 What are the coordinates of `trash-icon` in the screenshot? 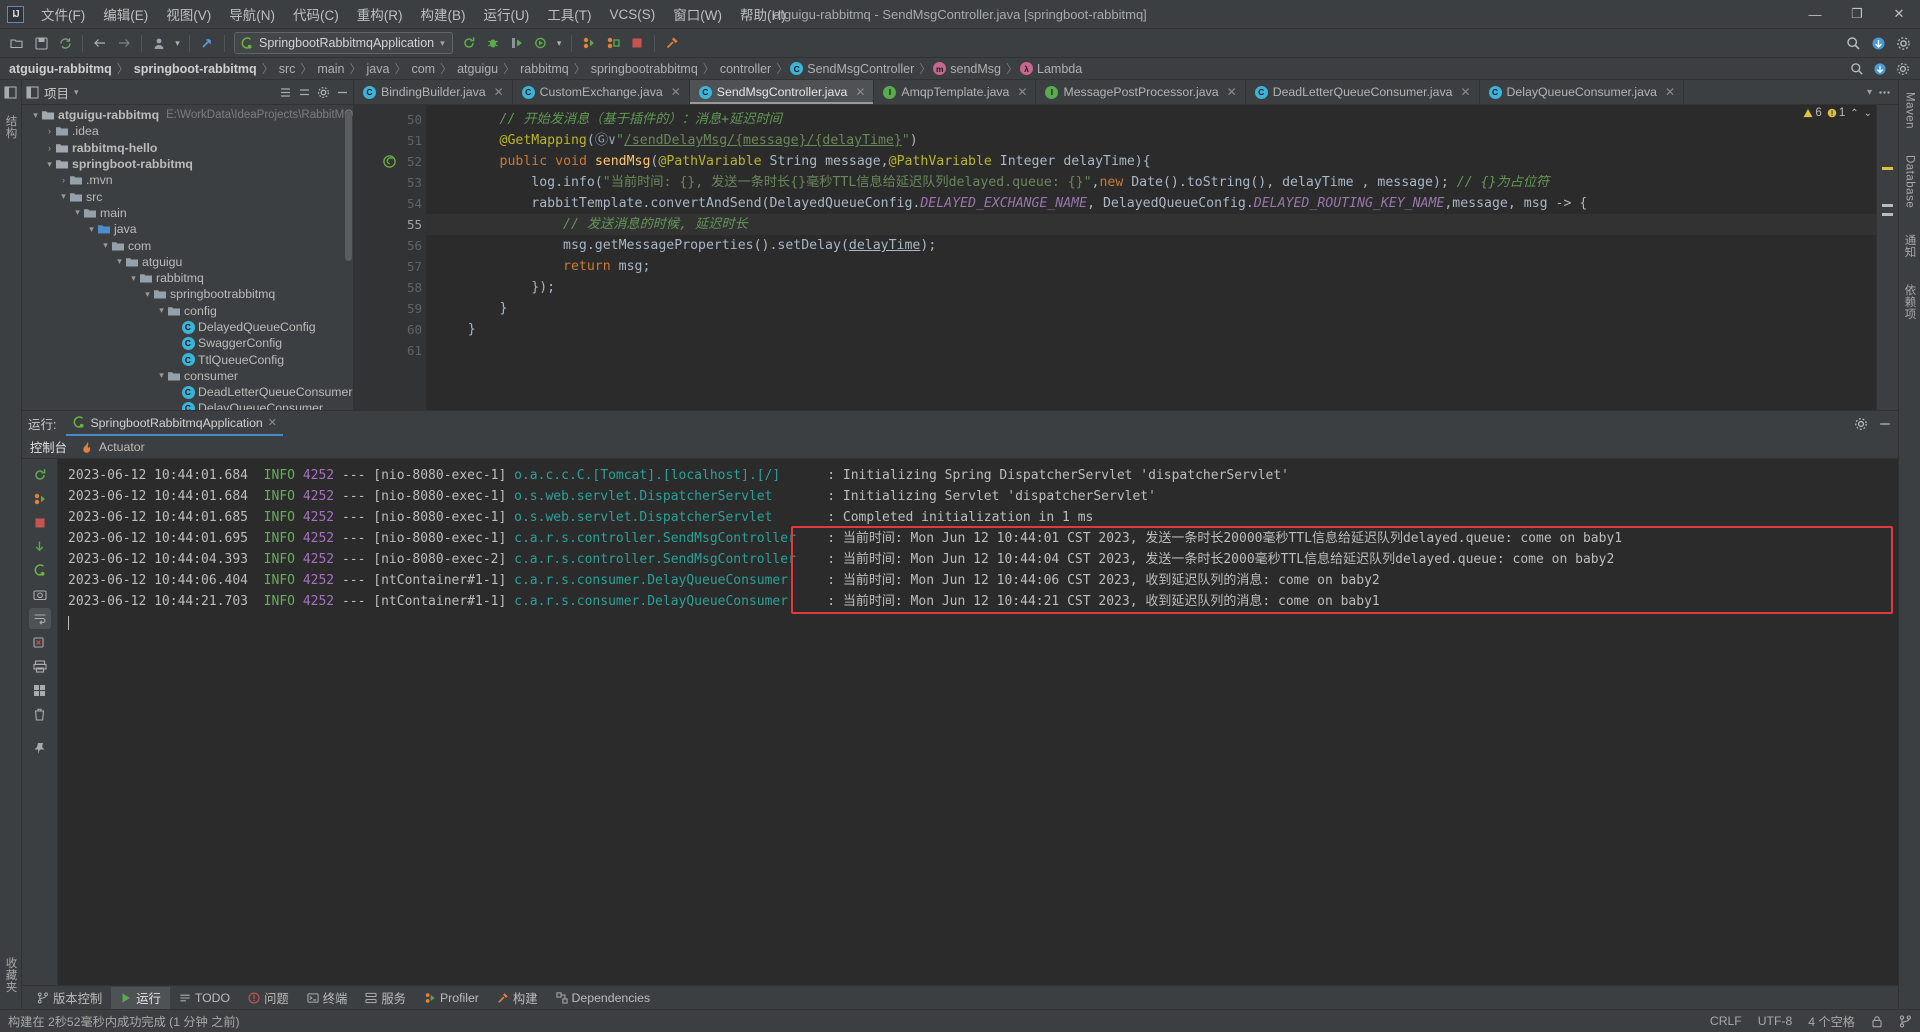 It's located at (40, 714).